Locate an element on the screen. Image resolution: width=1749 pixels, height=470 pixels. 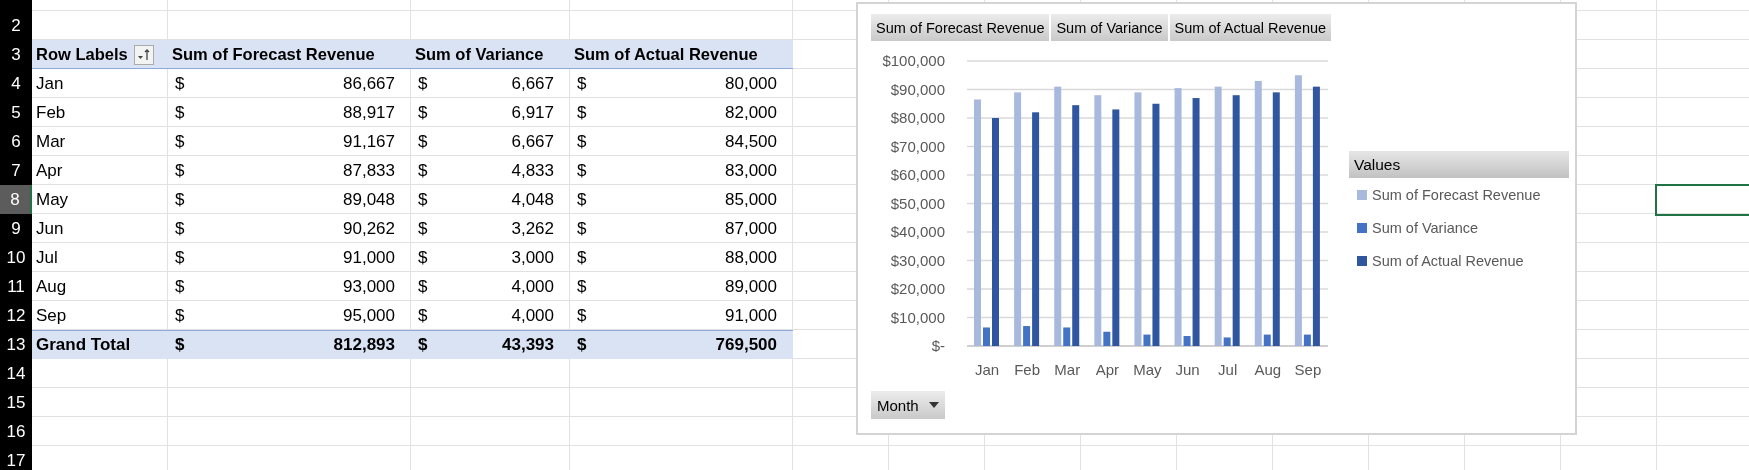
row-number: 2 is located at coordinates (16, 25).